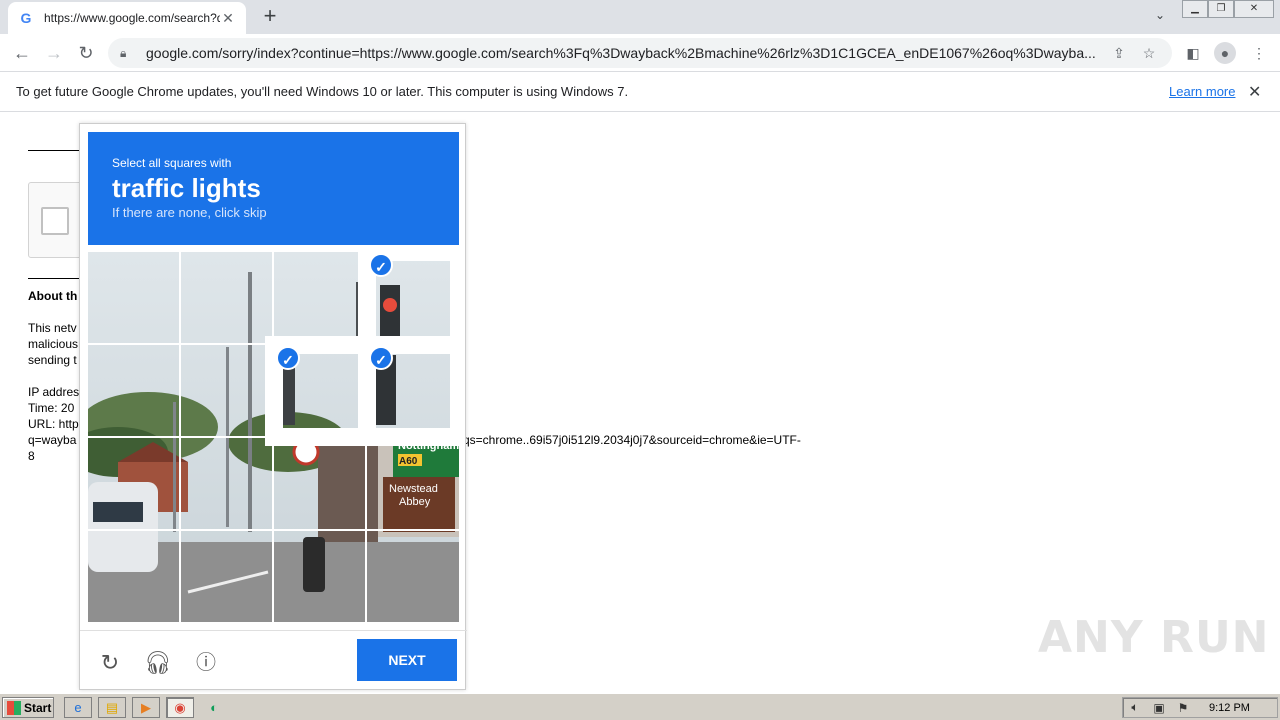 The width and height of the screenshot is (1280, 720). I want to click on back-icon: ←, so click(22, 53).